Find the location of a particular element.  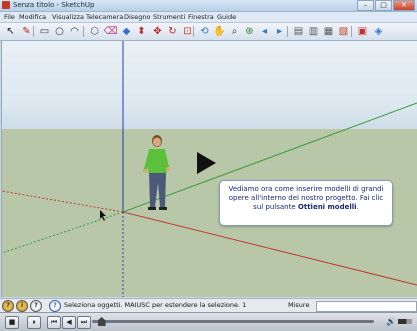

main-toolbar: ↖ ✎ ▭ ○ ◠ ⬡ ⌫ ◆ ⬍ ✥ ↻ ⊡ ⟲ ✋ ⌕ ⊕ ◂ ▸ ▤ ▥ ▦ ▧ ▣ ◈ is located at coordinates (208, 32).